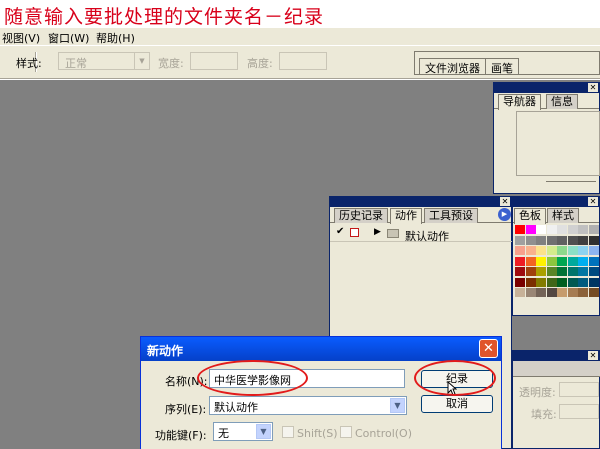  What do you see at coordinates (504, 214) in the screenshot?
I see `palette-menu-icon: ▶` at bounding box center [504, 214].